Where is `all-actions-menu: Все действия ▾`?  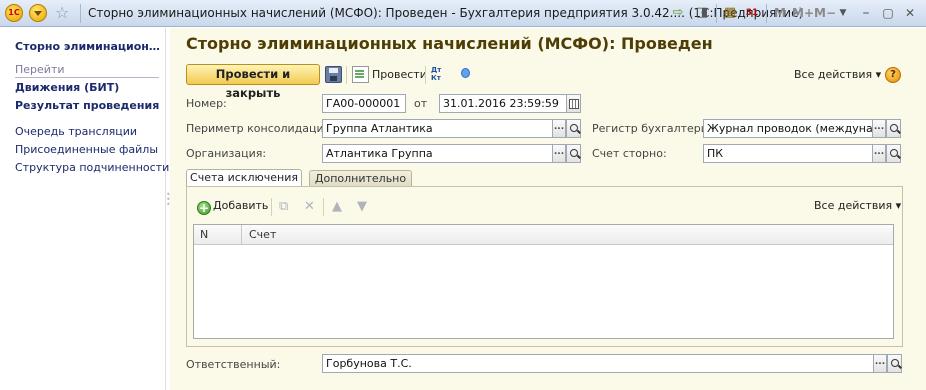
all-actions-menu: Все действия ▾ is located at coordinates (837, 74).